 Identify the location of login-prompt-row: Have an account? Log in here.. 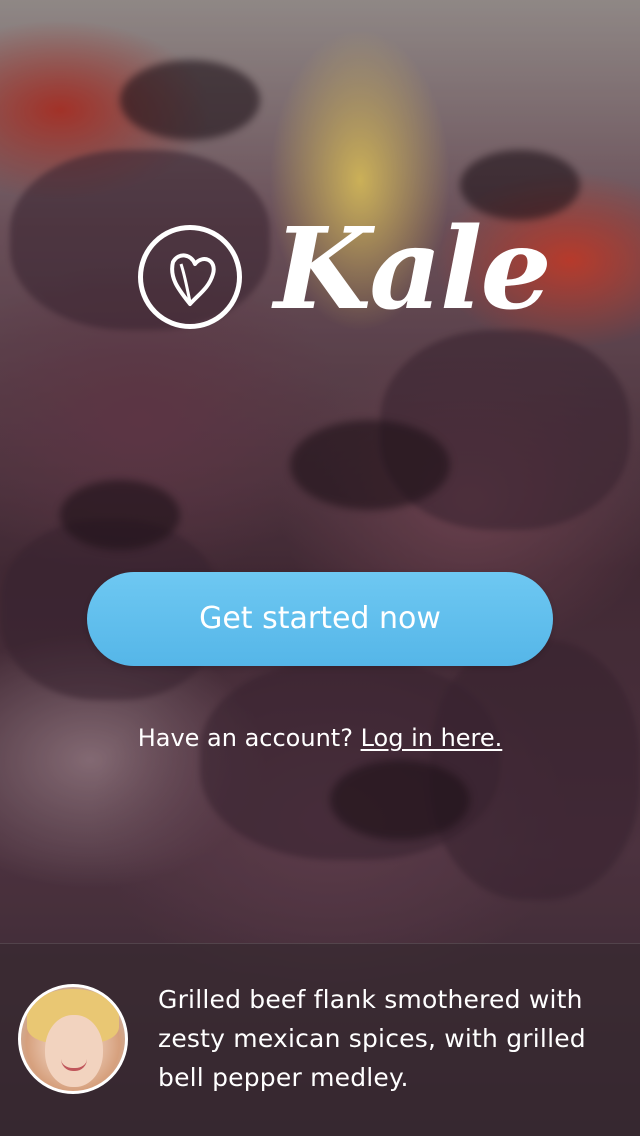
(320, 738).